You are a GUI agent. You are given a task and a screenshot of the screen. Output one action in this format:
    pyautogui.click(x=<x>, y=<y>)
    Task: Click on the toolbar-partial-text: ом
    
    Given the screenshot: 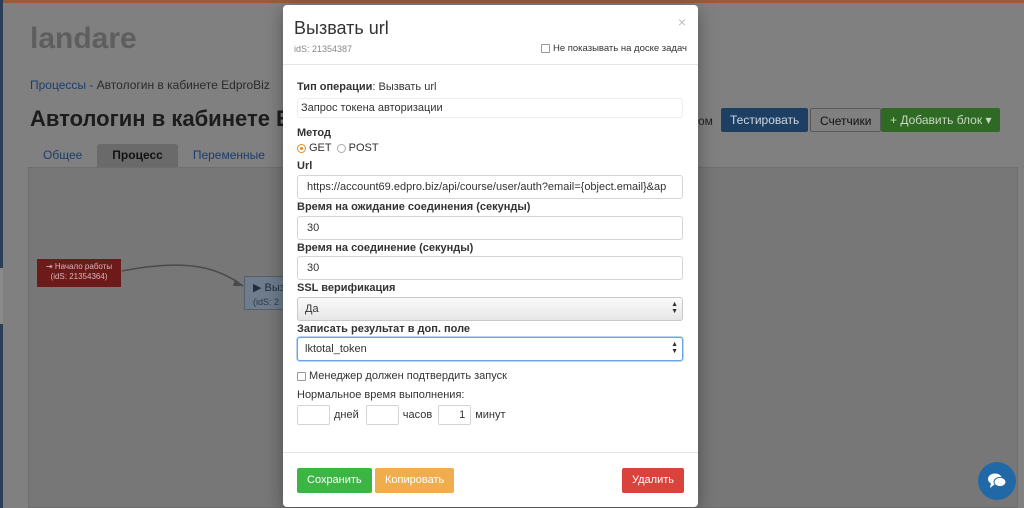 What is the action you would take?
    pyautogui.click(x=705, y=121)
    